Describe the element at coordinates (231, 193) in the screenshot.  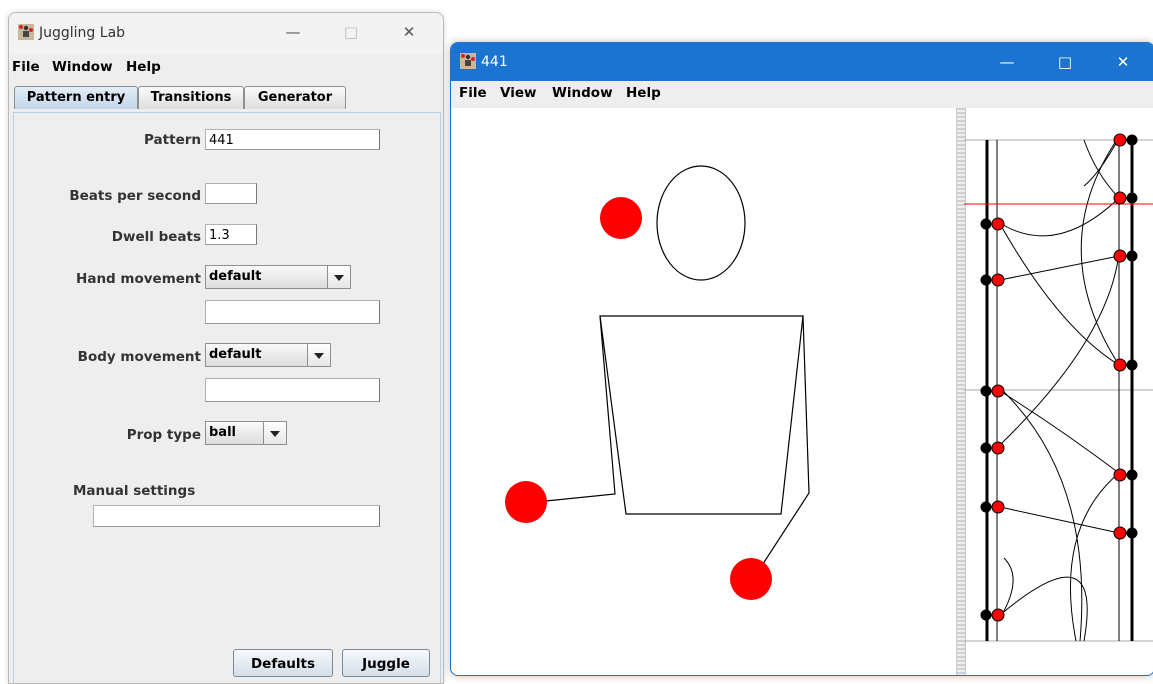
I see `bps-input` at that location.